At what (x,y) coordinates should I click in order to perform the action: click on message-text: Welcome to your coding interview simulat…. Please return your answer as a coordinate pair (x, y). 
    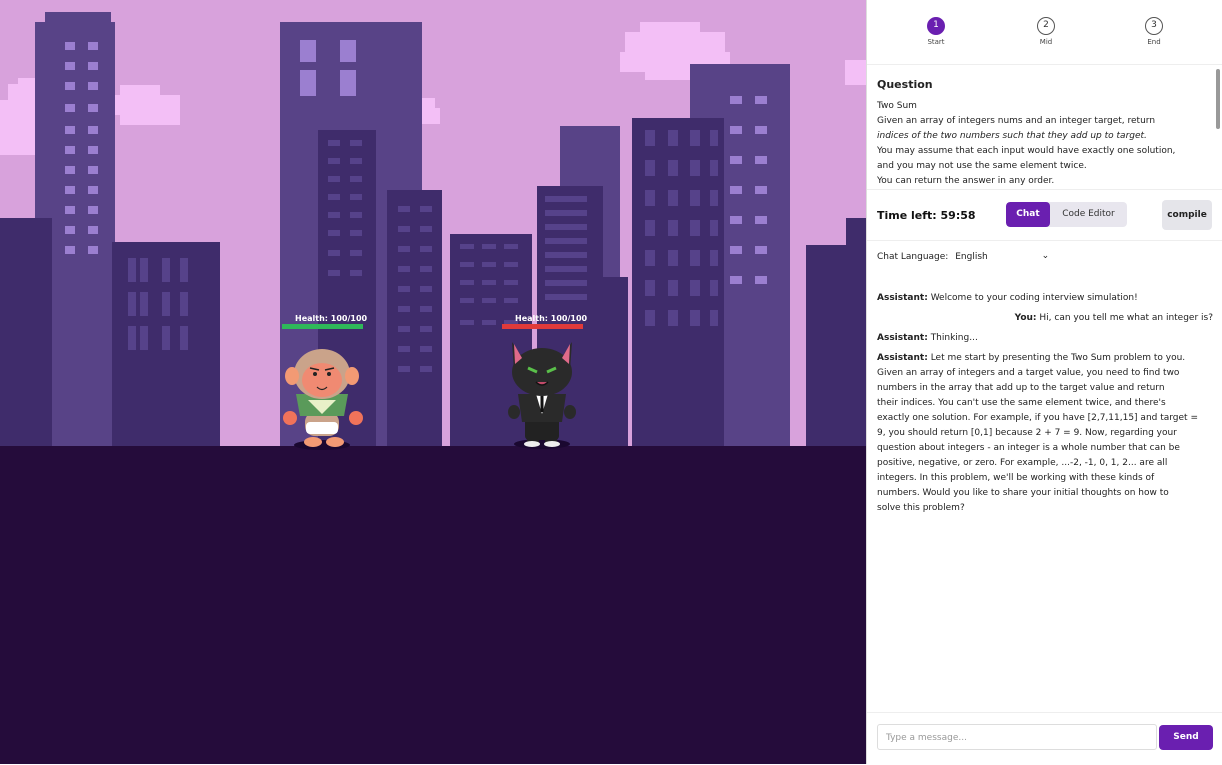
    Looking at the image, I should click on (1034, 298).